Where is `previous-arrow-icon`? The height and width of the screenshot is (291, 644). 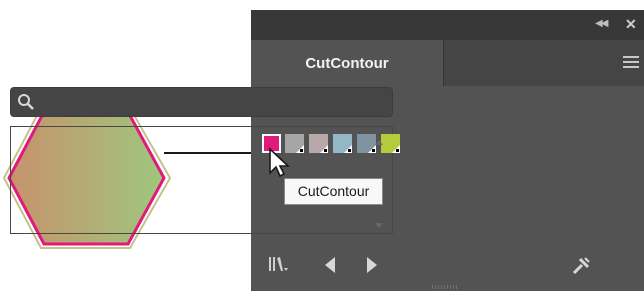 previous-arrow-icon is located at coordinates (331, 265).